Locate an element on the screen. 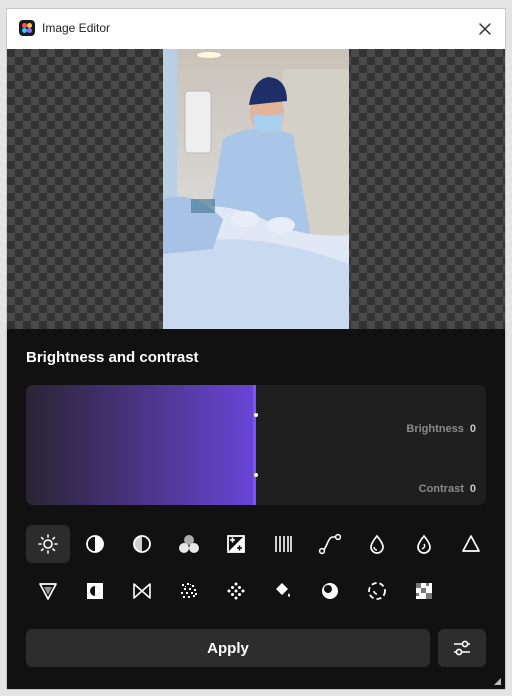 This screenshot has width=512, height=696. brightness-sun-icon is located at coordinates (48, 544).